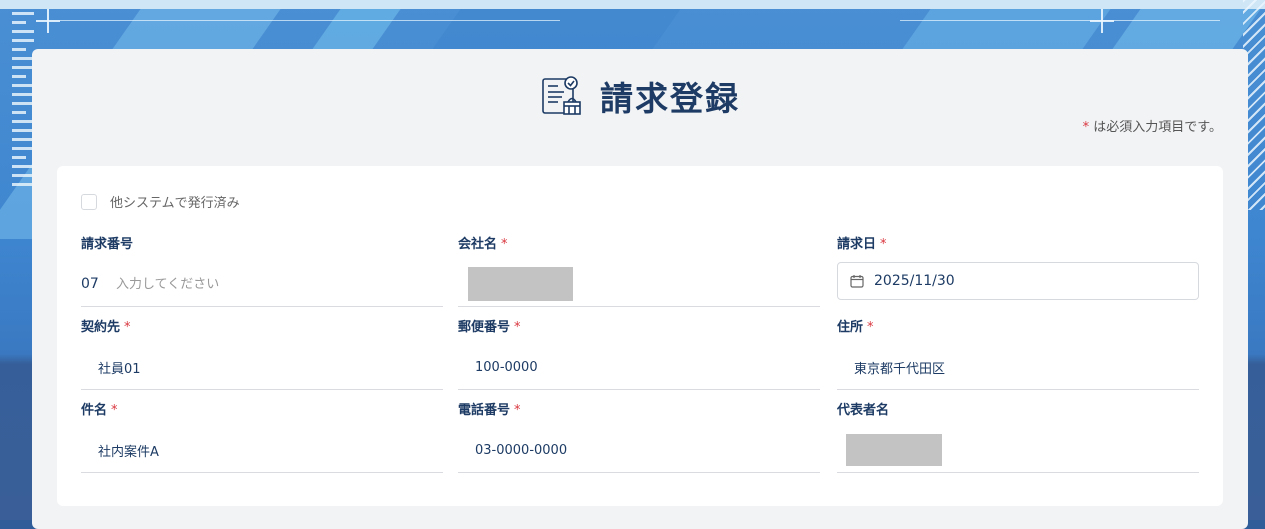 This screenshot has width=1265, height=529. I want to click on postal-code-input: 100-0000, so click(639, 367).